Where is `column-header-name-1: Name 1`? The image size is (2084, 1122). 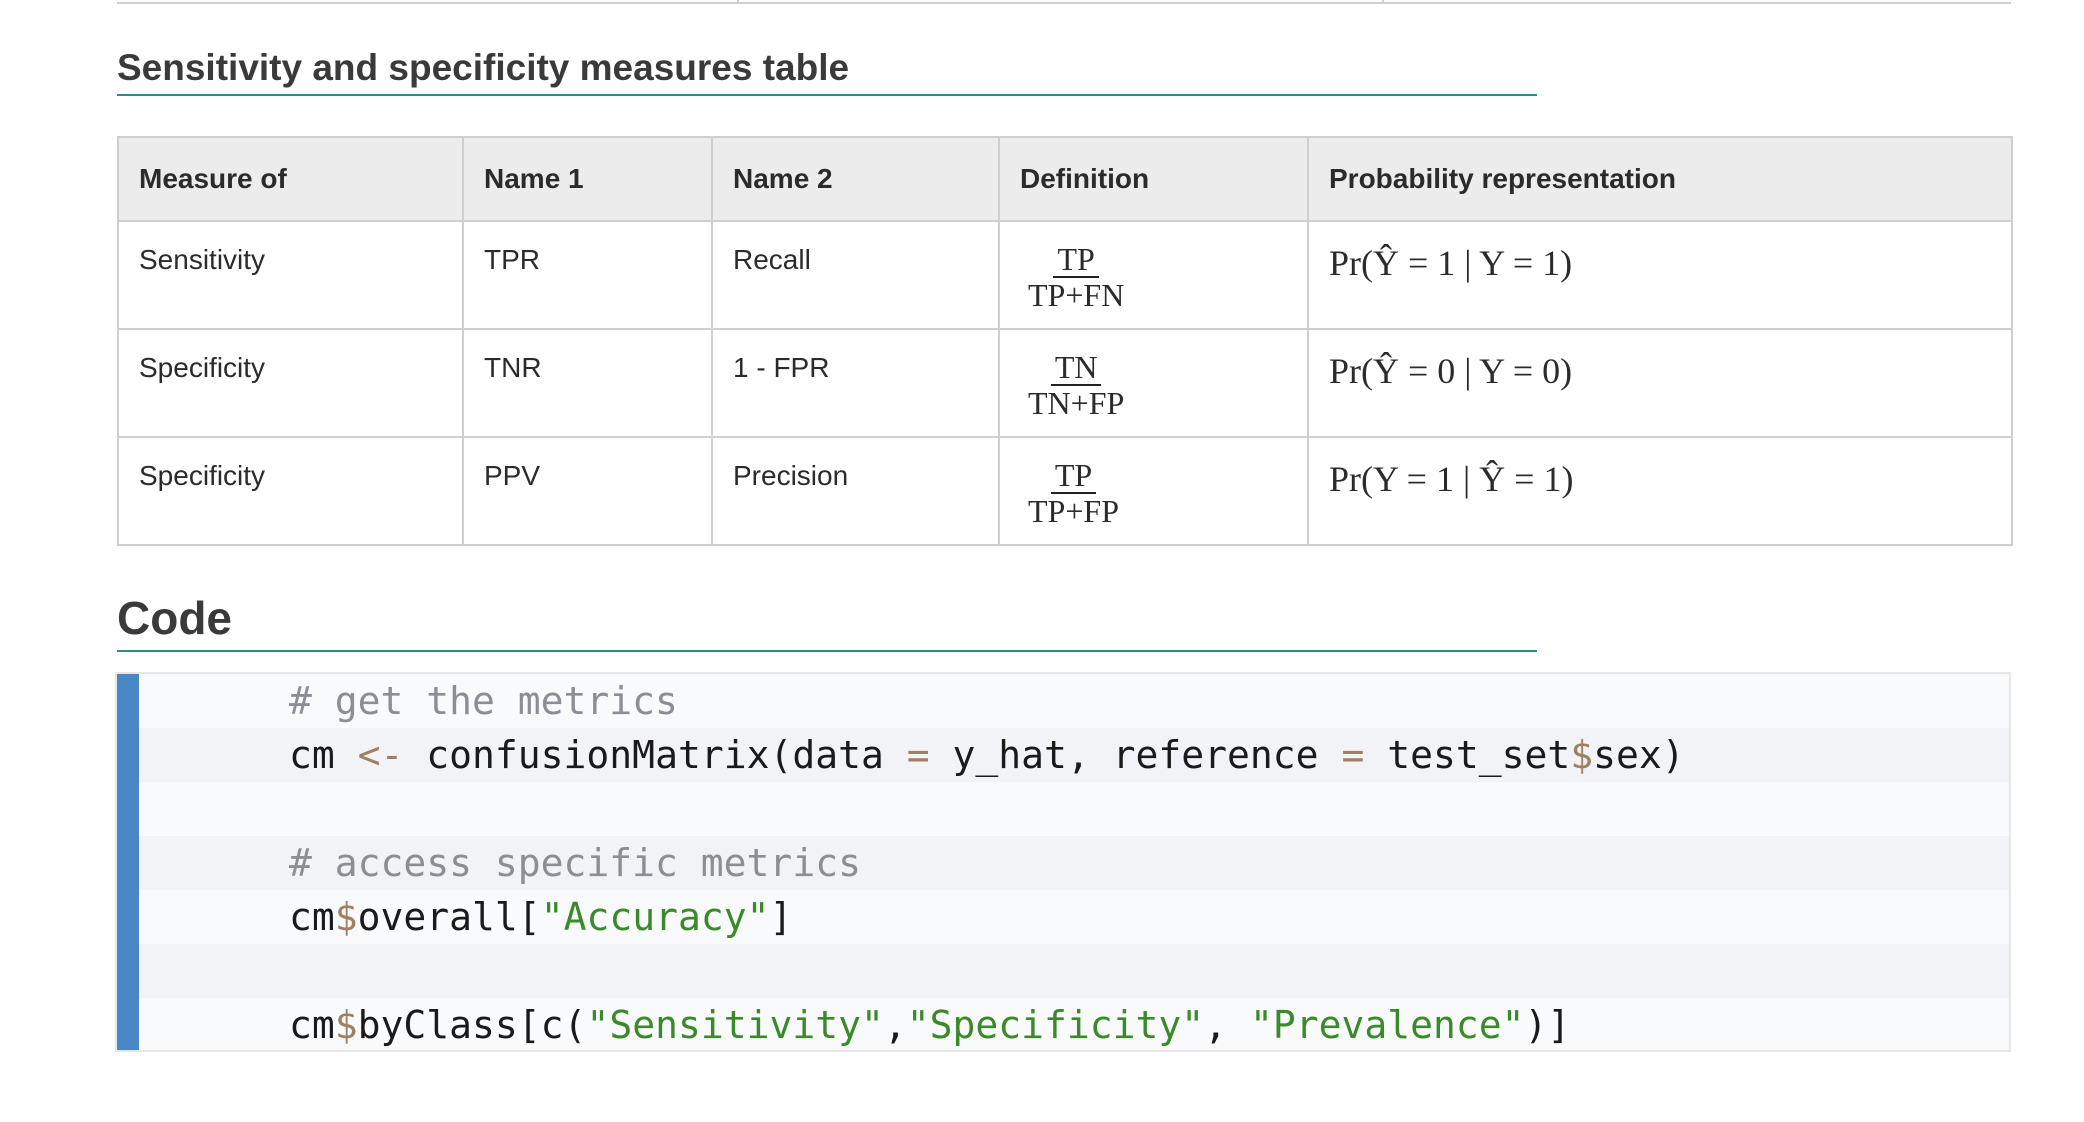
column-header-name-1: Name 1 is located at coordinates (587, 179).